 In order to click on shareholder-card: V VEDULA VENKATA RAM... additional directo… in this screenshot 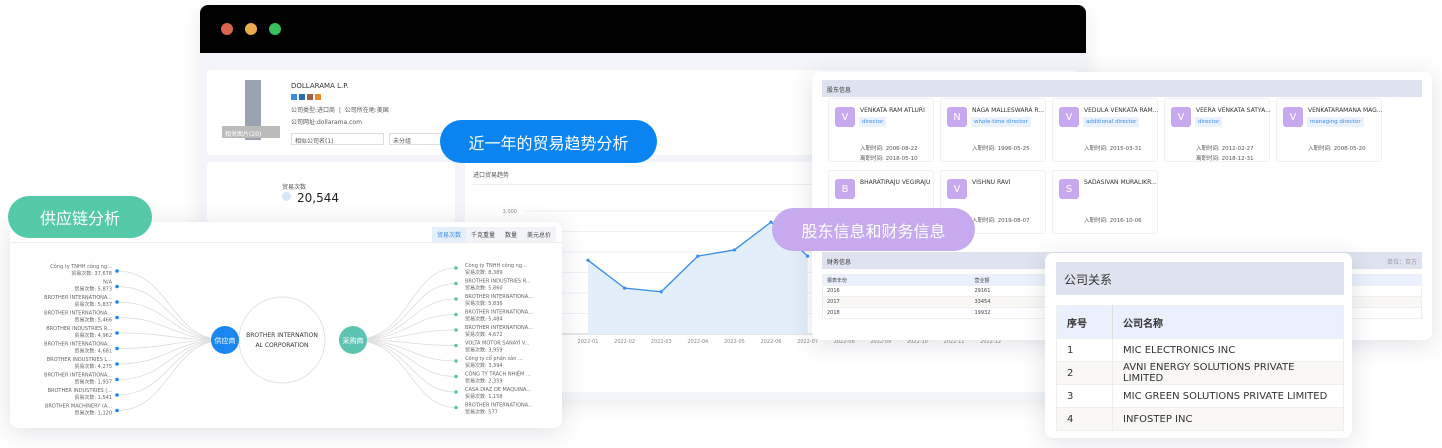, I will do `click(1105, 130)`.